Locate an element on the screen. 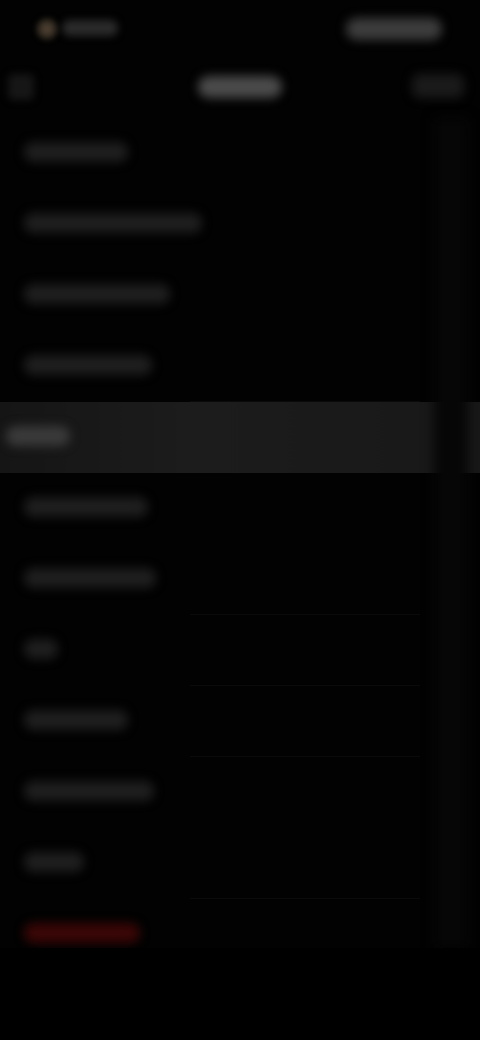 The width and height of the screenshot is (480, 1040). list-item-selected is located at coordinates (240, 437).